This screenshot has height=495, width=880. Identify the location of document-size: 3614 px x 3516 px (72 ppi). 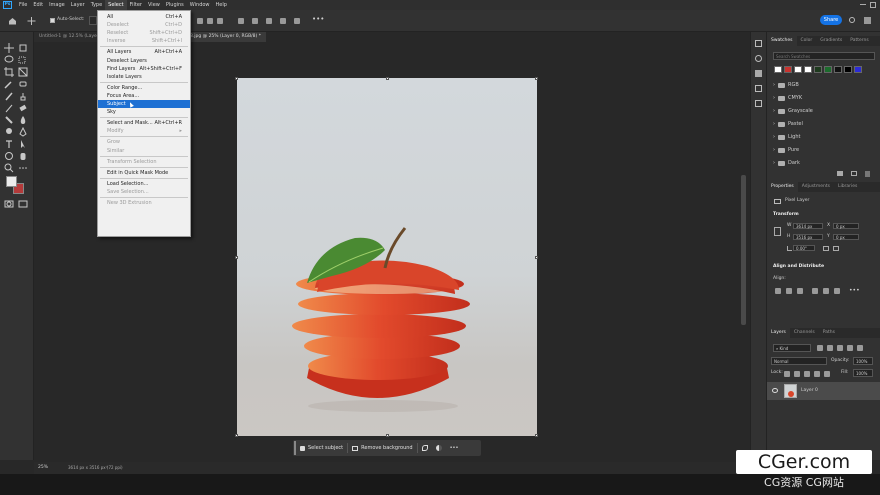
(95, 467).